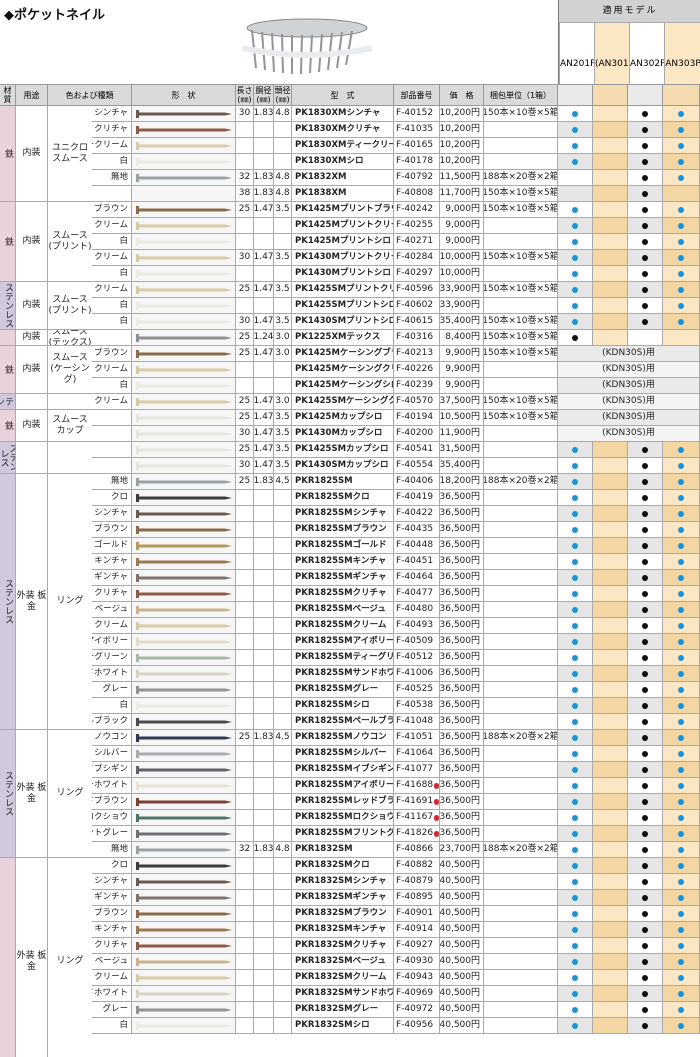 This screenshot has width=700, height=1057. I want to click on use-cell, so click(32, 458).